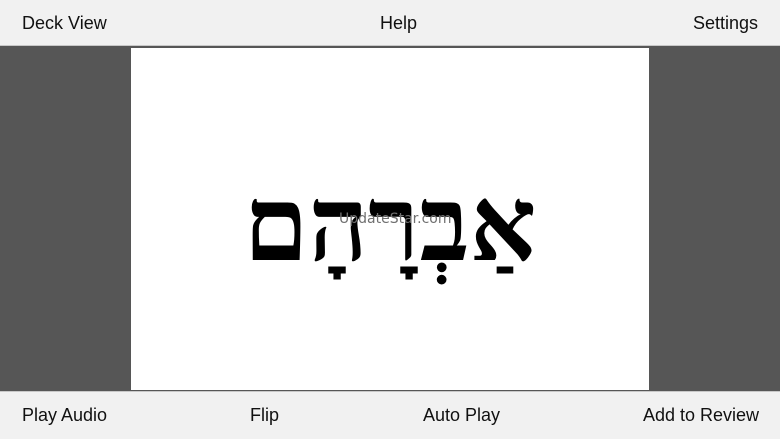  Describe the element at coordinates (461, 415) in the screenshot. I see `auto-play-button: Auto Play` at that location.